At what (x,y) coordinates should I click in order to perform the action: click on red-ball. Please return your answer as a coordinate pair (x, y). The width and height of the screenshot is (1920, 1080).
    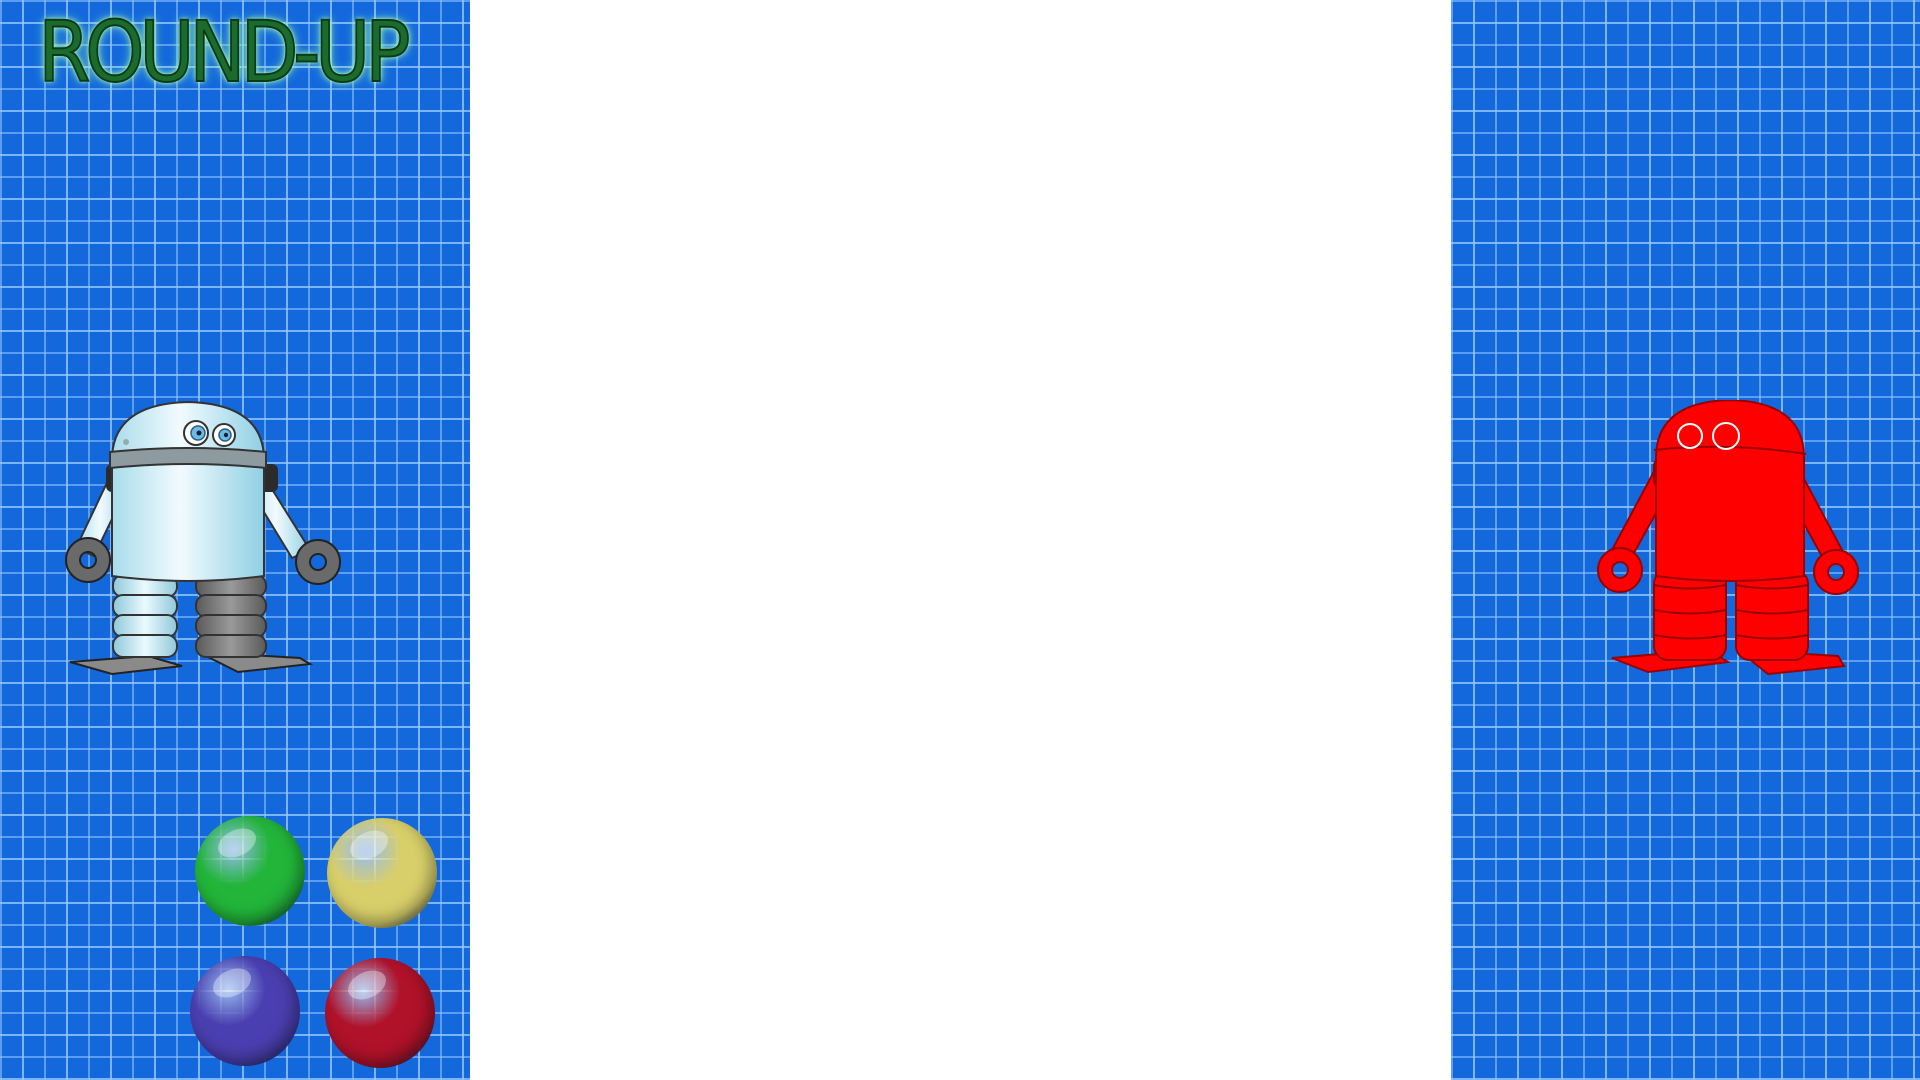
    Looking at the image, I should click on (380, 1013).